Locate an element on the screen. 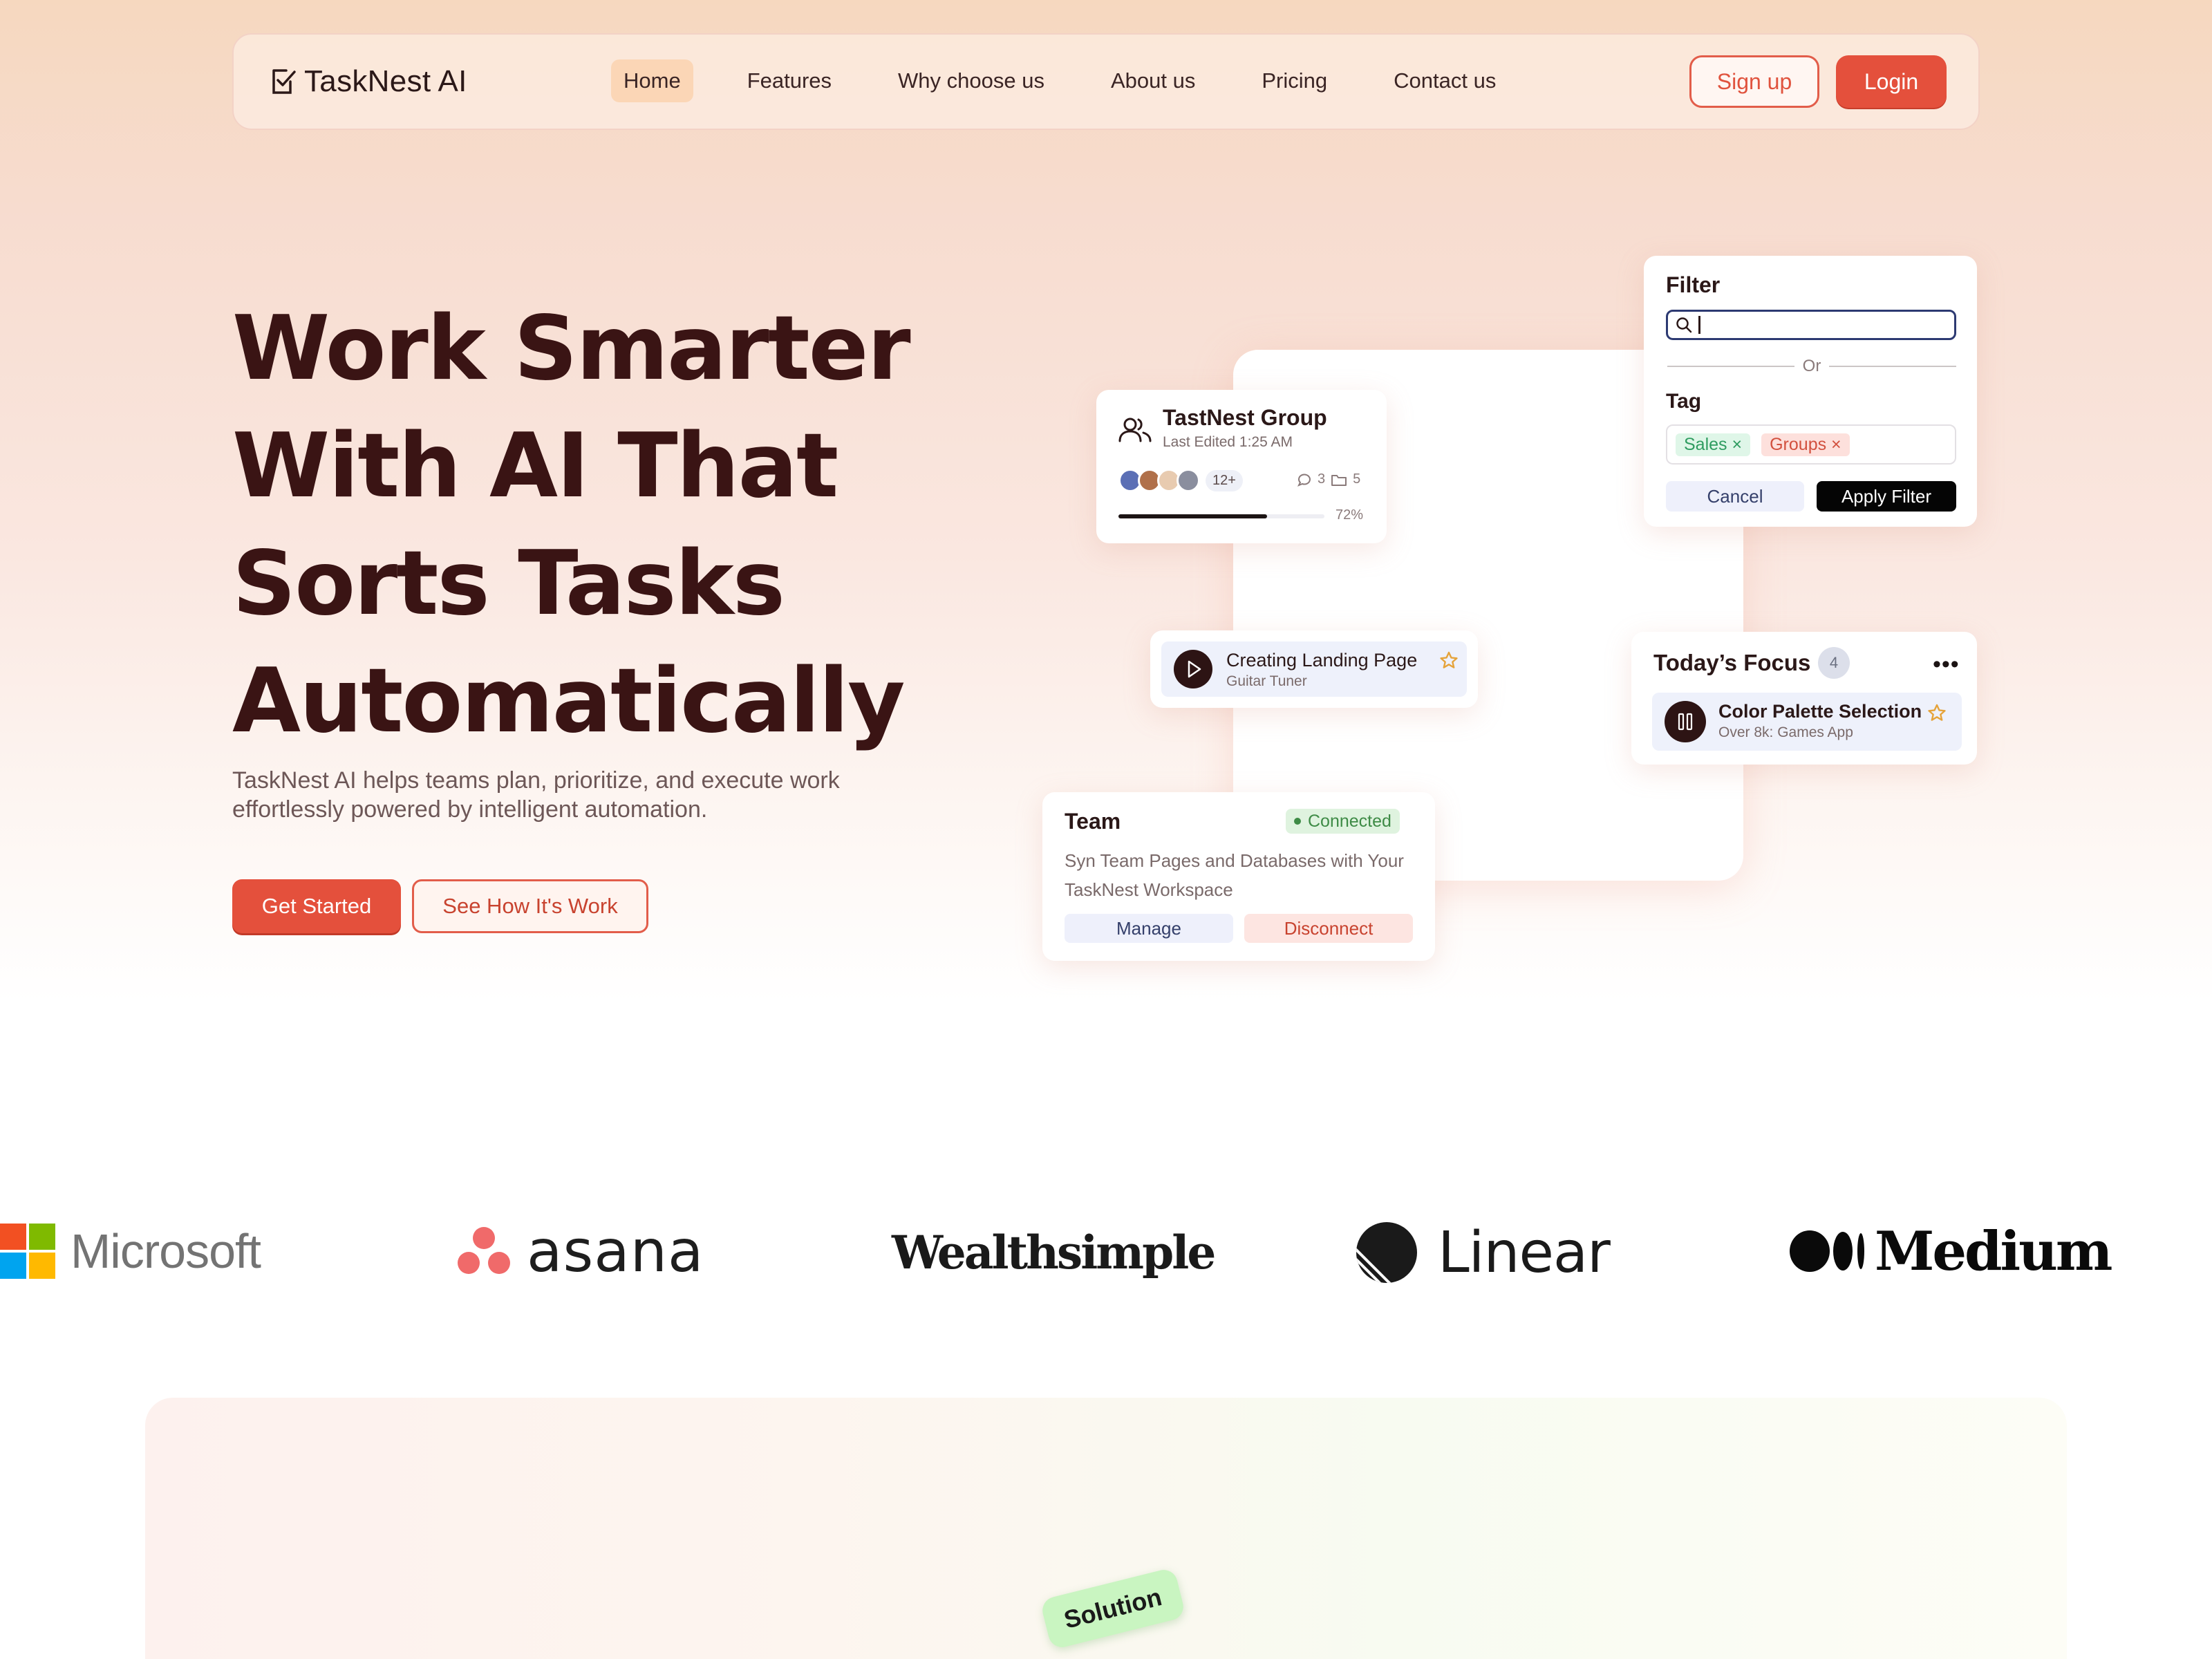 This screenshot has width=2212, height=1659. linear-mark-icon is located at coordinates (1386, 1252).